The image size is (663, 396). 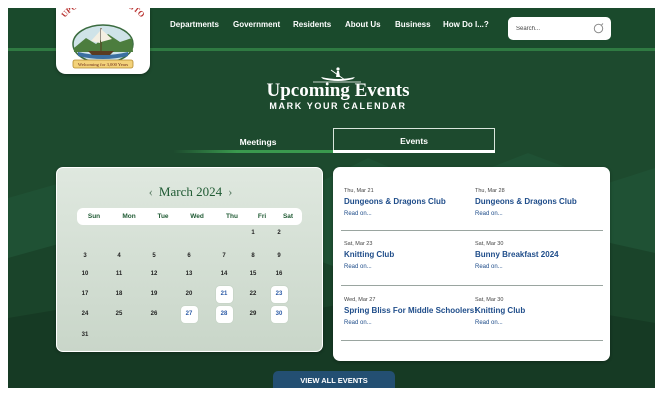 I want to click on nav-business: Business, so click(x=413, y=24).